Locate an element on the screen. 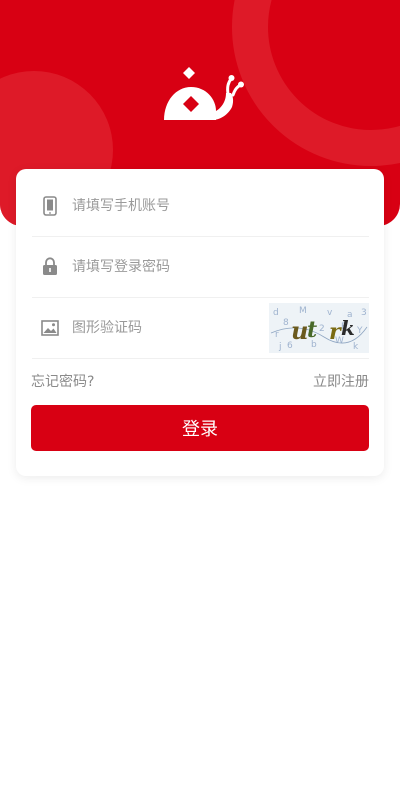 The width and height of the screenshot is (400, 798). svg-text: 2 is located at coordinates (322, 329).